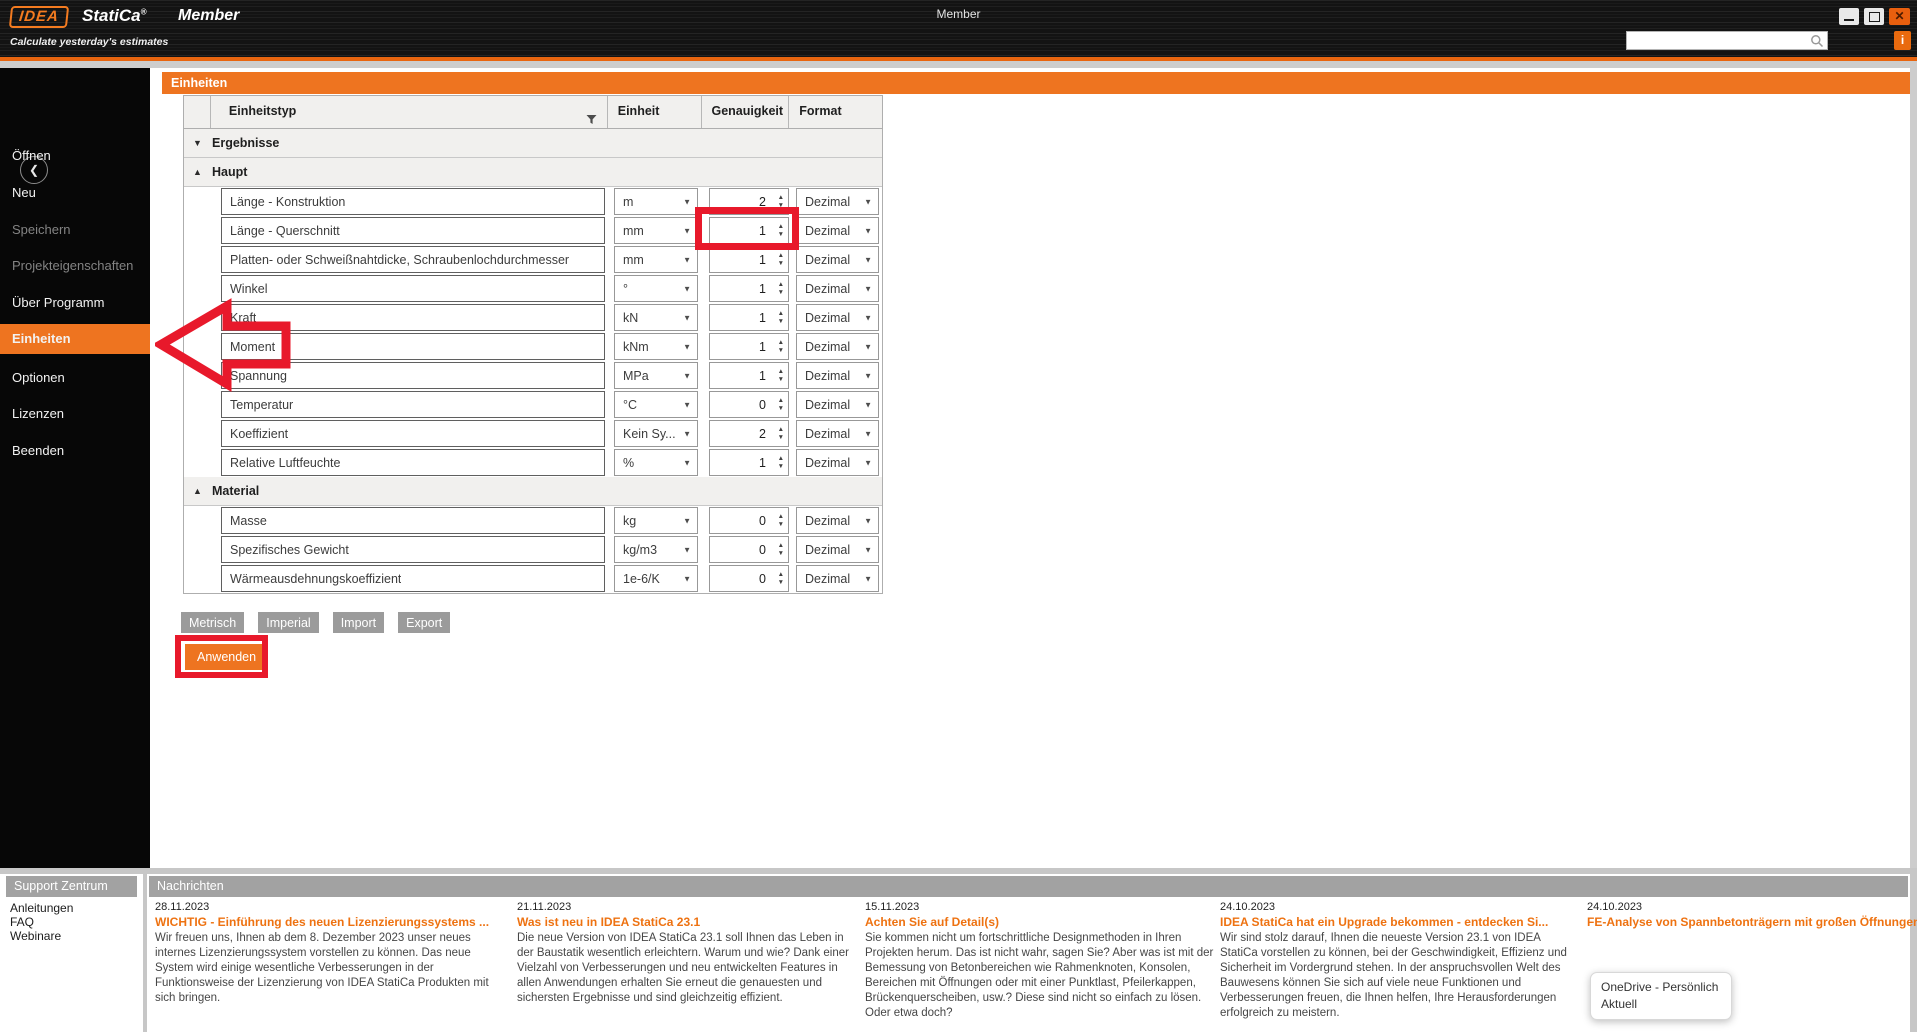 This screenshot has height=1032, width=1917. What do you see at coordinates (1899, 16) in the screenshot?
I see `close-button: ✕` at bounding box center [1899, 16].